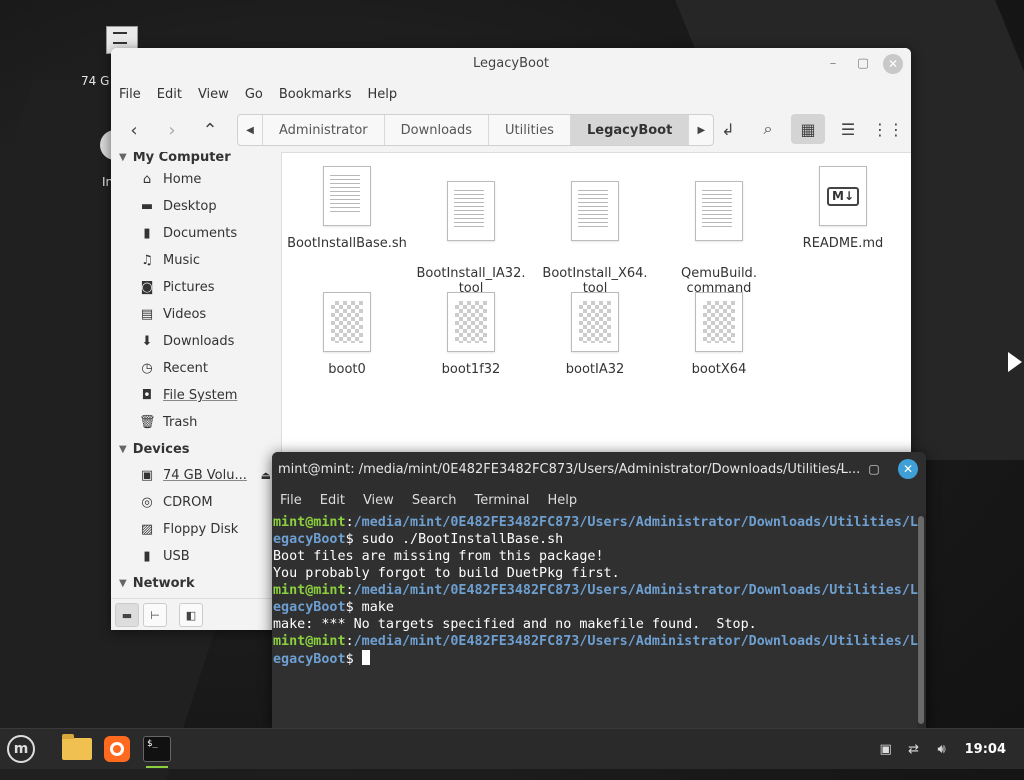  What do you see at coordinates (191, 615) in the screenshot?
I see `hide-sidebar-icon: ◧` at bounding box center [191, 615].